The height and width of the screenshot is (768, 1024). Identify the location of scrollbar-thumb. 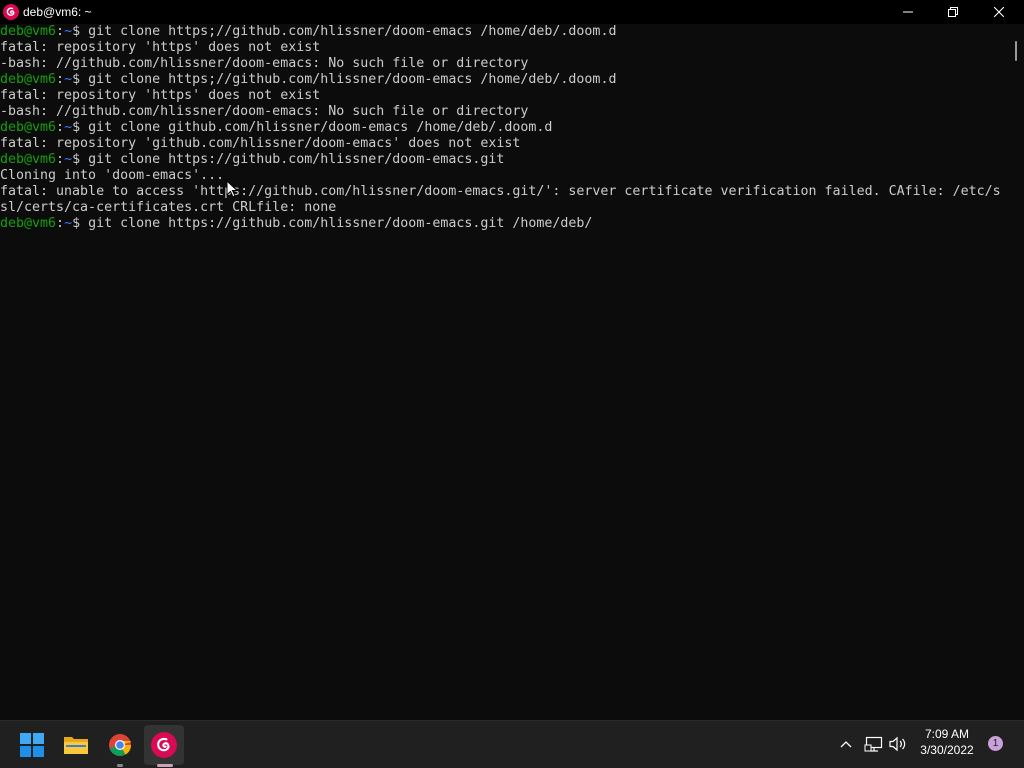
(1016, 51).